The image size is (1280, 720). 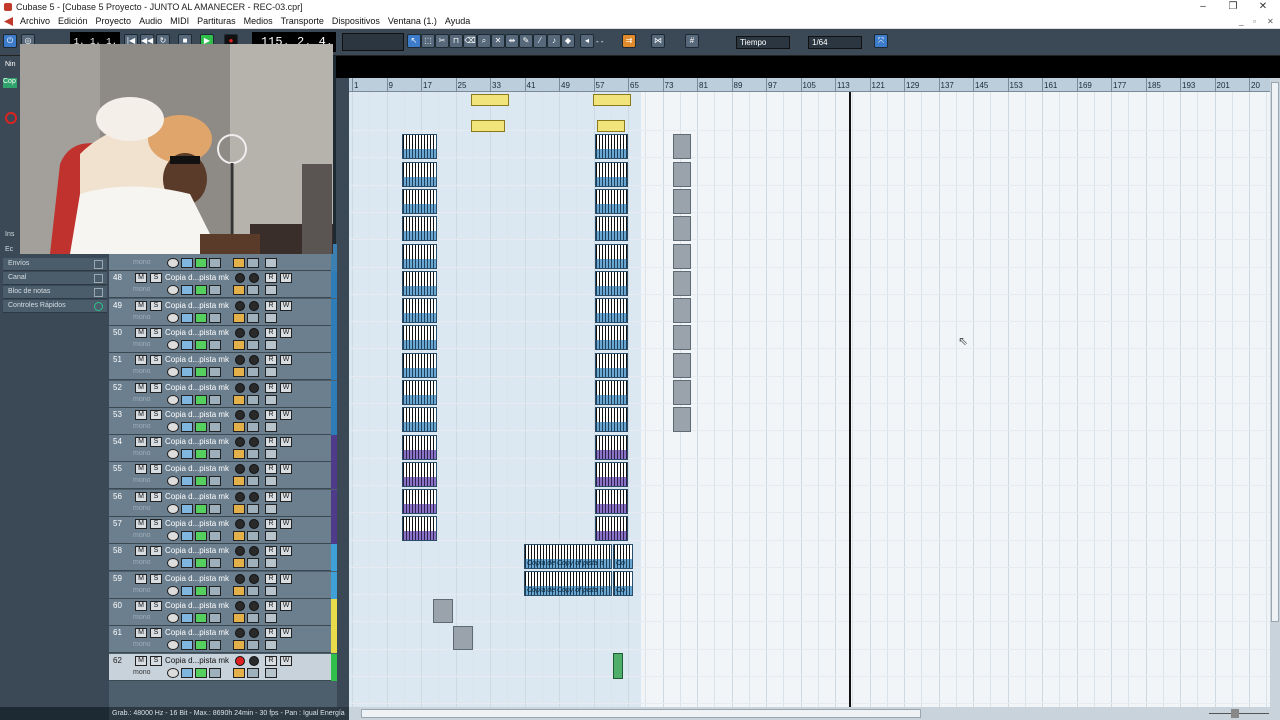 I want to click on grid-type-select: Tiempo, so click(x=763, y=42).